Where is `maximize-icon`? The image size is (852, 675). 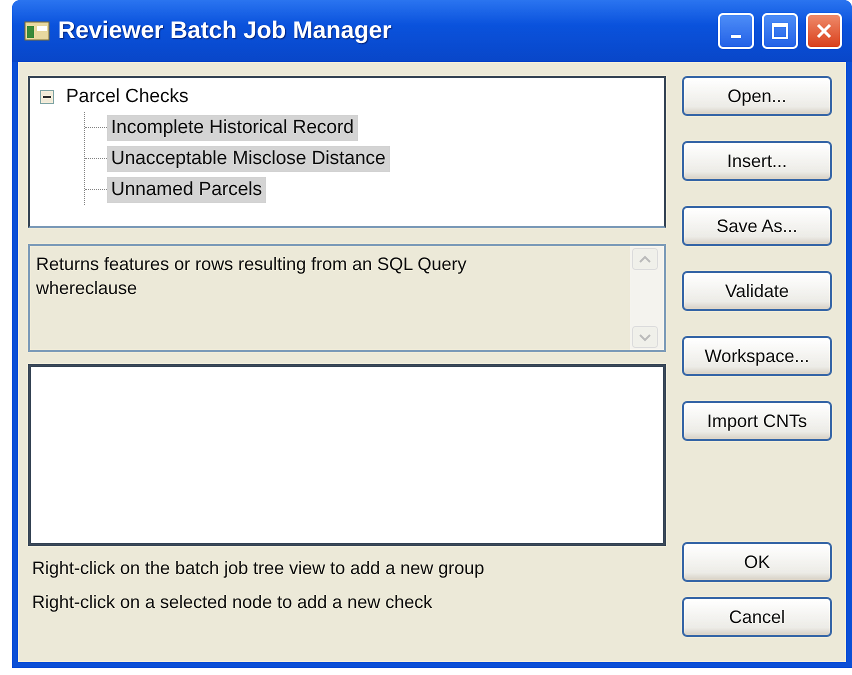 maximize-icon is located at coordinates (780, 31).